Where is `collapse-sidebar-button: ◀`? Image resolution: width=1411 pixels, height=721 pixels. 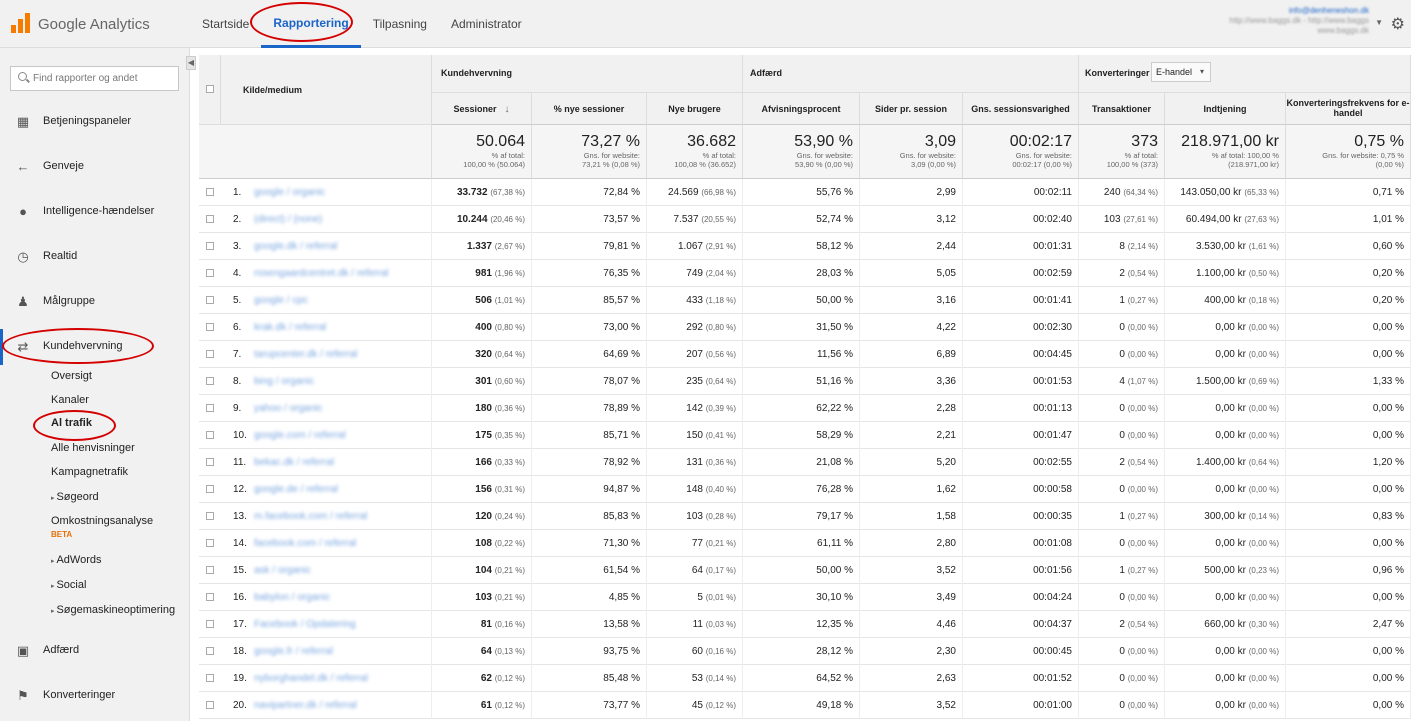
collapse-sidebar-button: ◀ is located at coordinates (191, 63).